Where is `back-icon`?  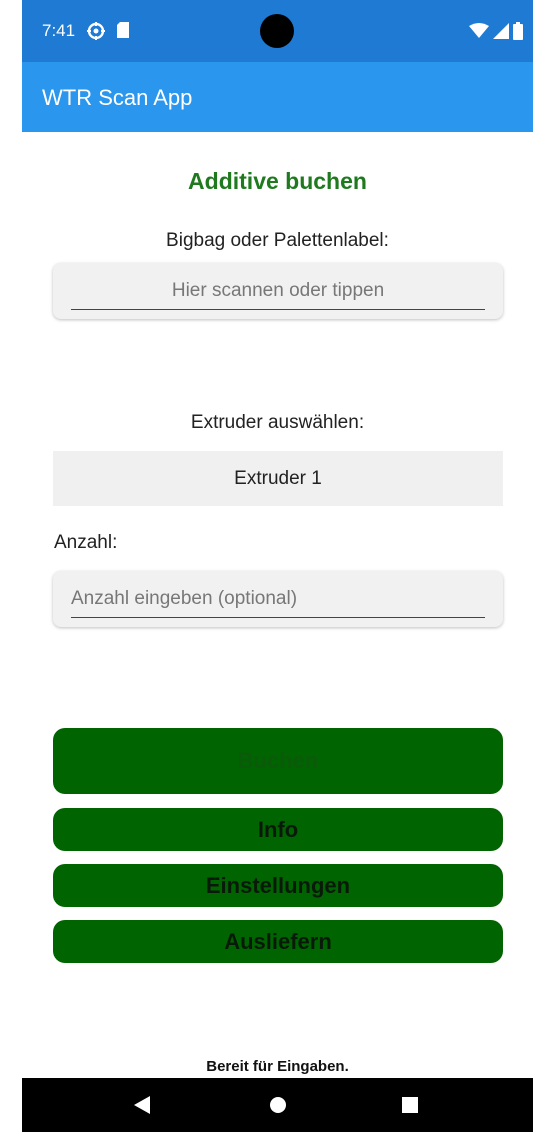 back-icon is located at coordinates (142, 1105).